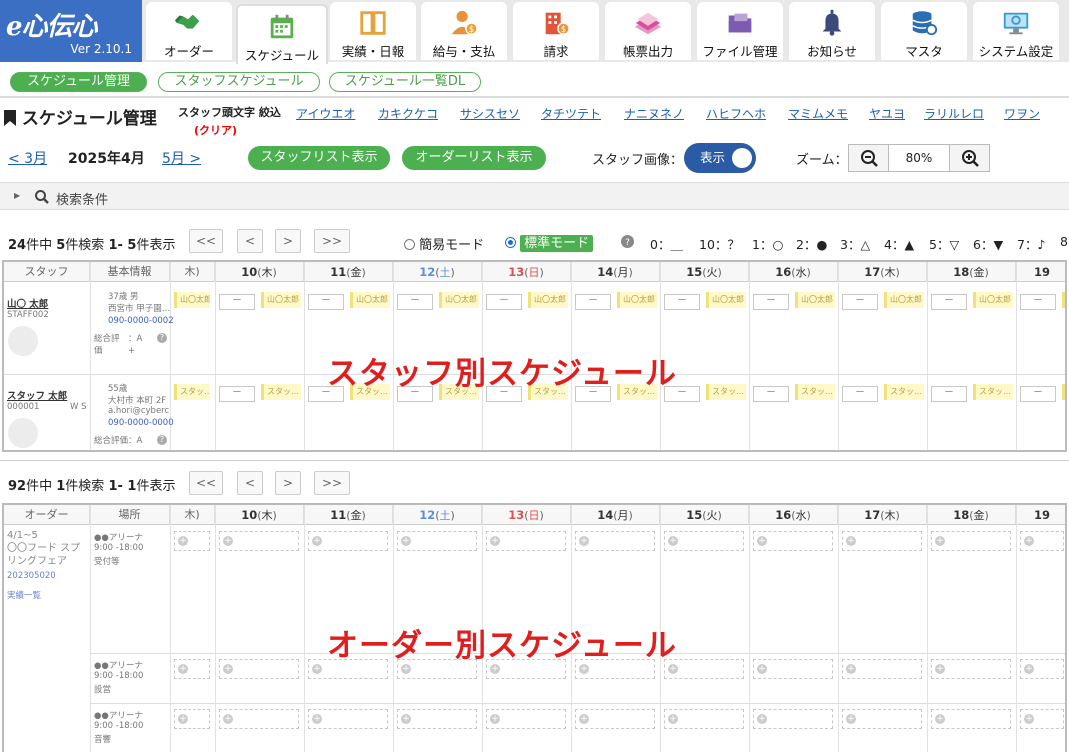 The width and height of the screenshot is (1069, 752). I want to click on pager-button-0: <<, so click(206, 241).